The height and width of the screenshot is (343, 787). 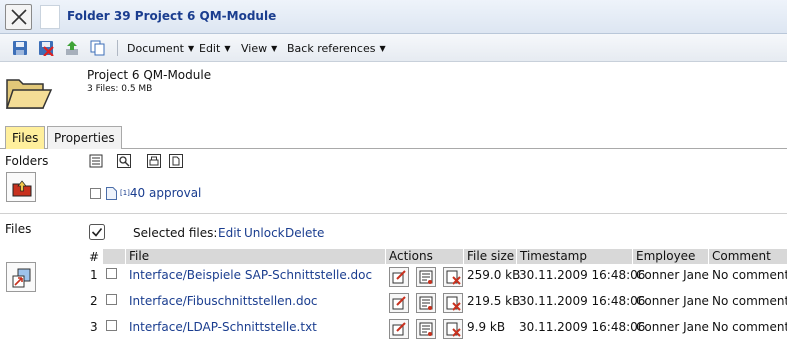 What do you see at coordinates (149, 75) in the screenshot?
I see `folder-name: Project 6 QM-Module` at bounding box center [149, 75].